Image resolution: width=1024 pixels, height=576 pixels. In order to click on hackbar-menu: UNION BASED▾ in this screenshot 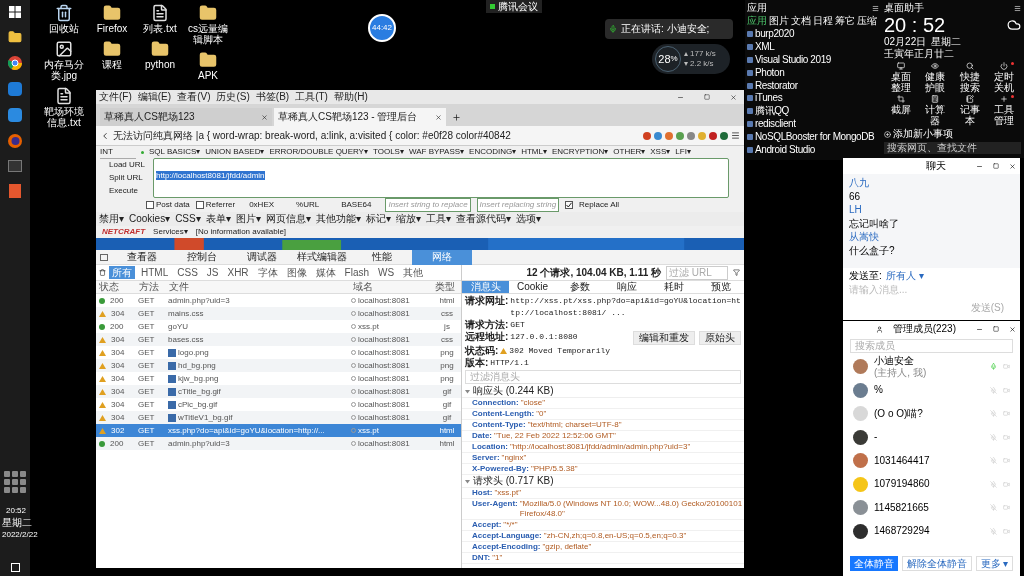, I will do `click(235, 152)`.